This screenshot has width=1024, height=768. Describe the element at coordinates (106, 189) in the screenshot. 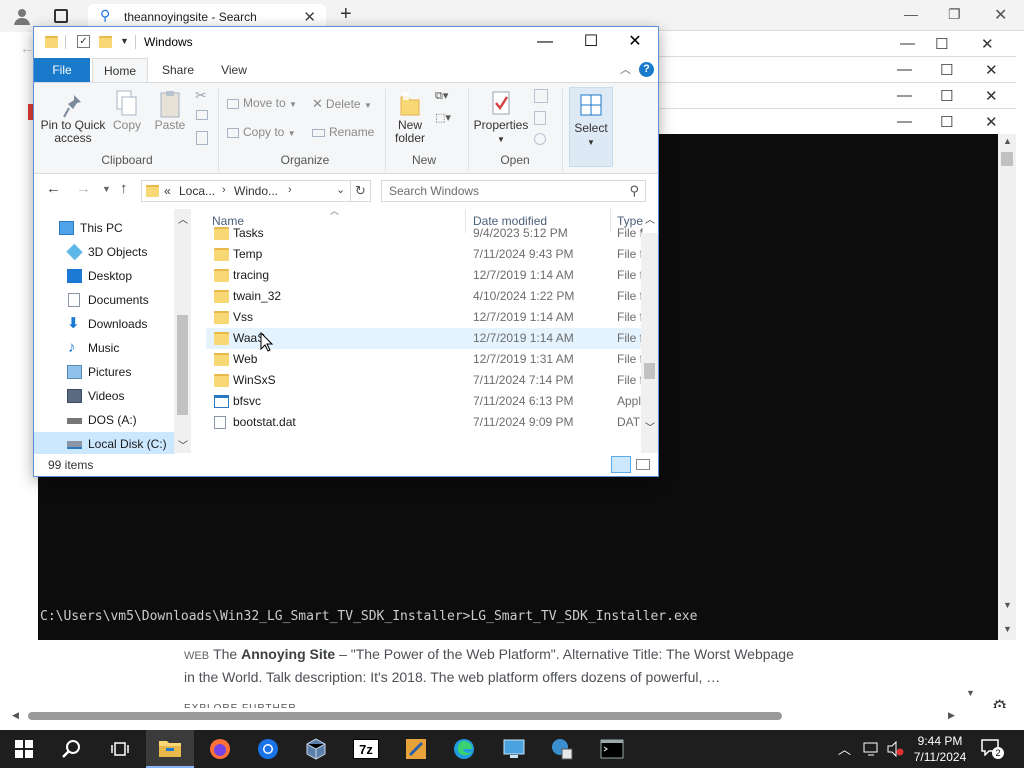

I see `recent-locations-icon: ▼` at that location.